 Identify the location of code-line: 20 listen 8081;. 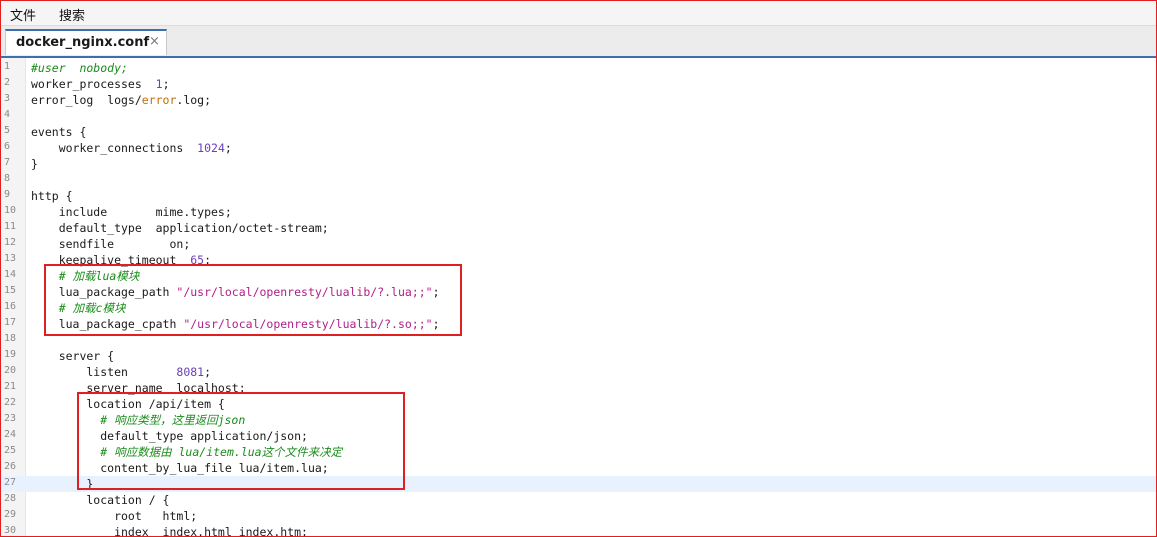
(578, 372).